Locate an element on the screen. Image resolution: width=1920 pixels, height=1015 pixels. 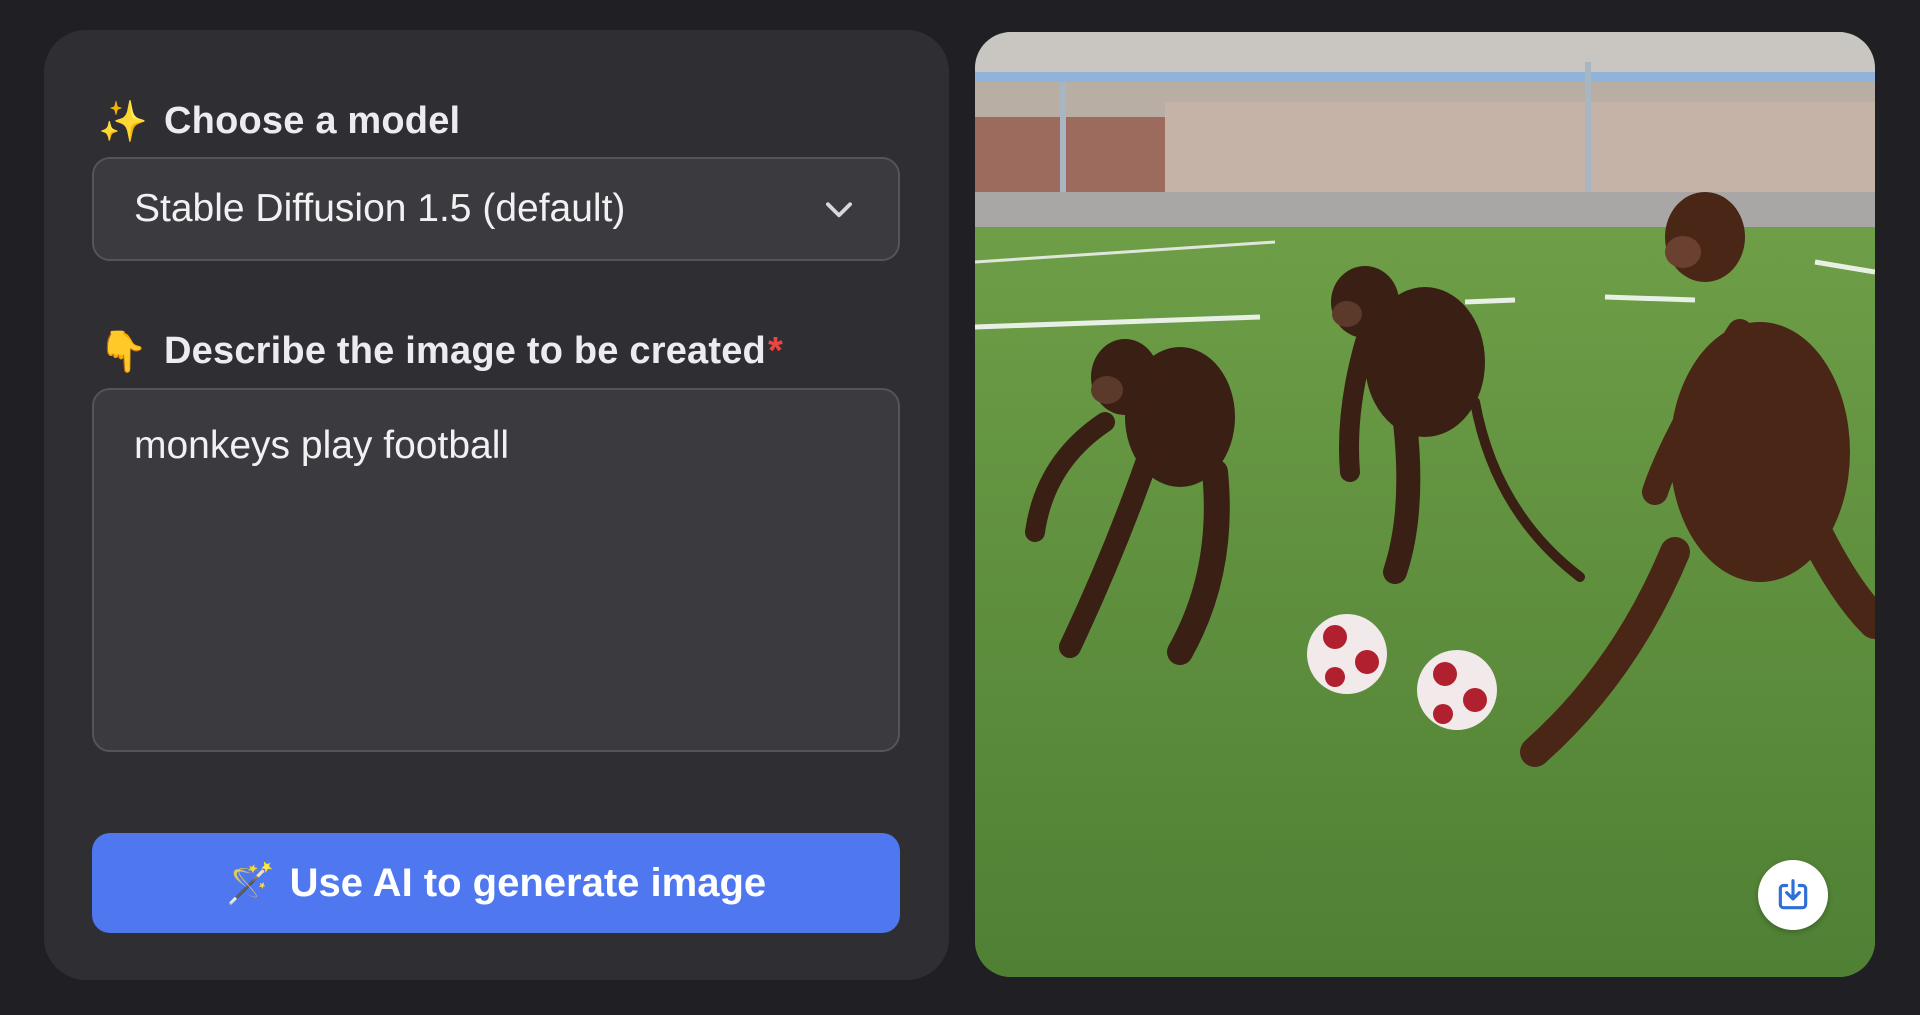
download-icon is located at coordinates (1793, 894).